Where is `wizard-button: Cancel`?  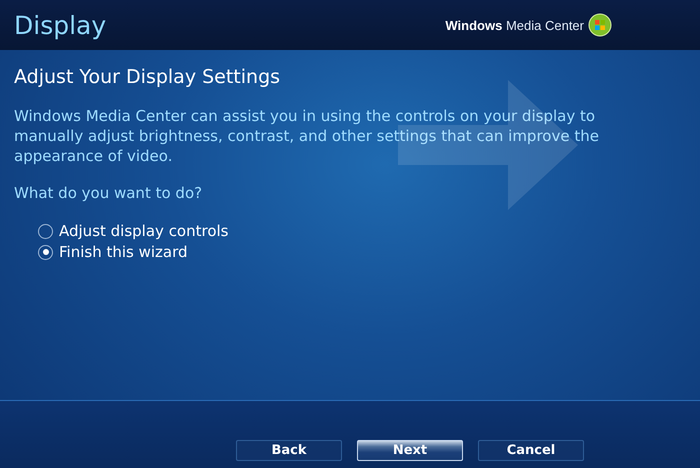
wizard-button: Cancel is located at coordinates (531, 450).